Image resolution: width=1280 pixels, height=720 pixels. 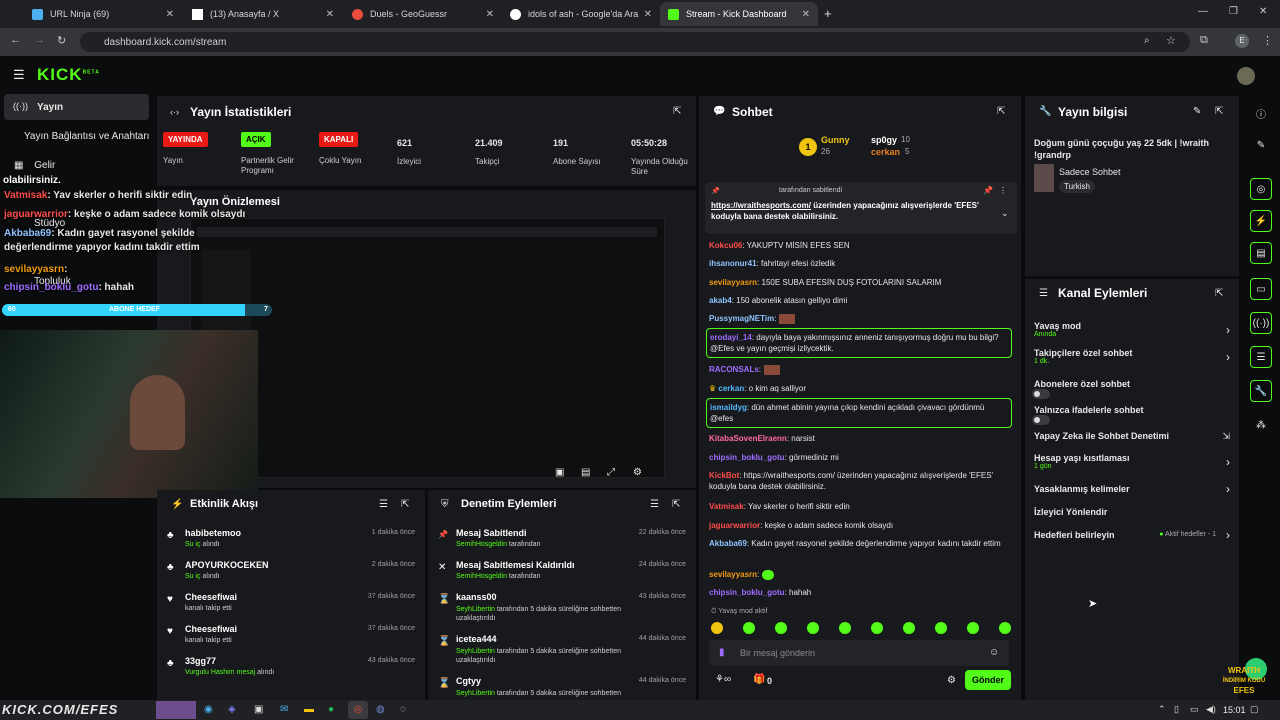 I want to click on store-icon: ▣, so click(x=258, y=709).